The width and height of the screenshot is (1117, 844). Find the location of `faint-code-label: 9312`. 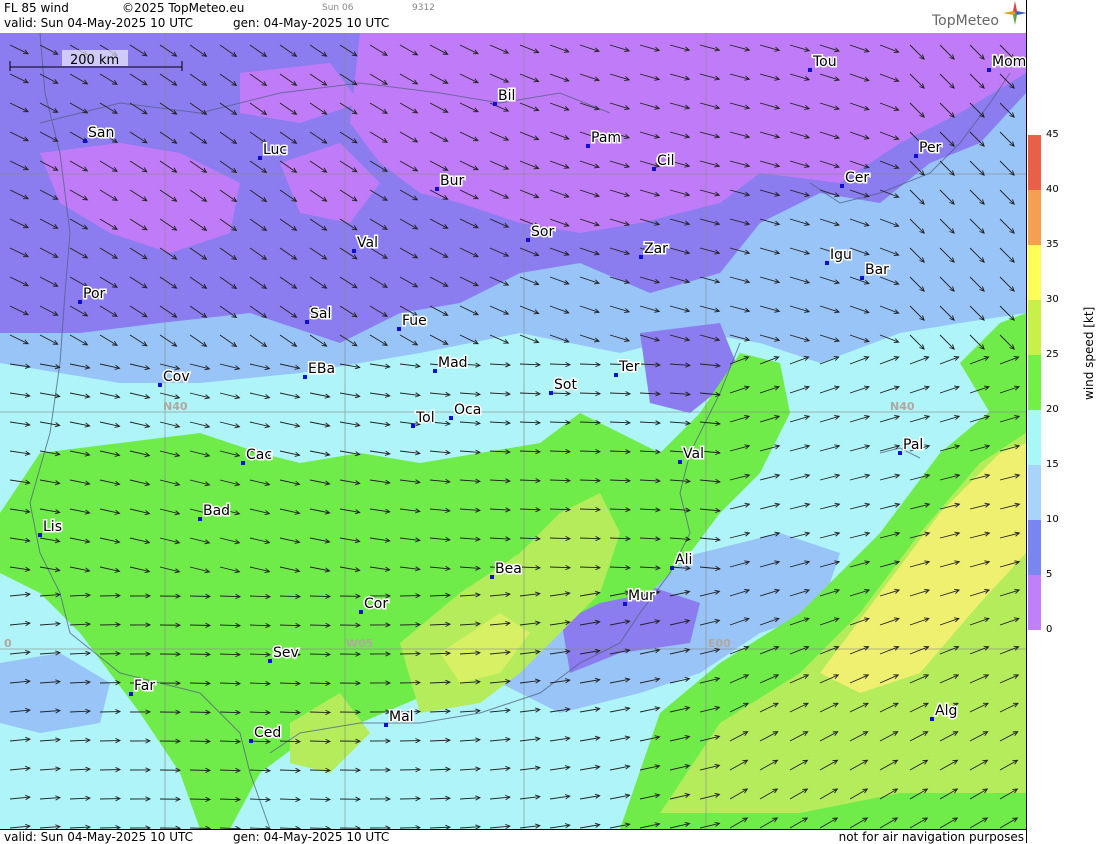

faint-code-label: 9312 is located at coordinates (423, 8).